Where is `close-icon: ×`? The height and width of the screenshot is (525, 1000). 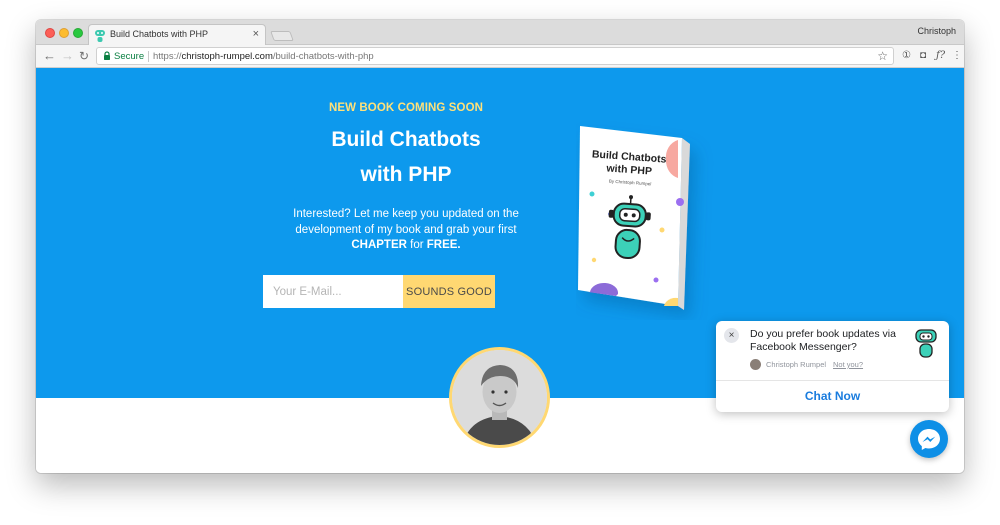 close-icon: × is located at coordinates (731, 335).